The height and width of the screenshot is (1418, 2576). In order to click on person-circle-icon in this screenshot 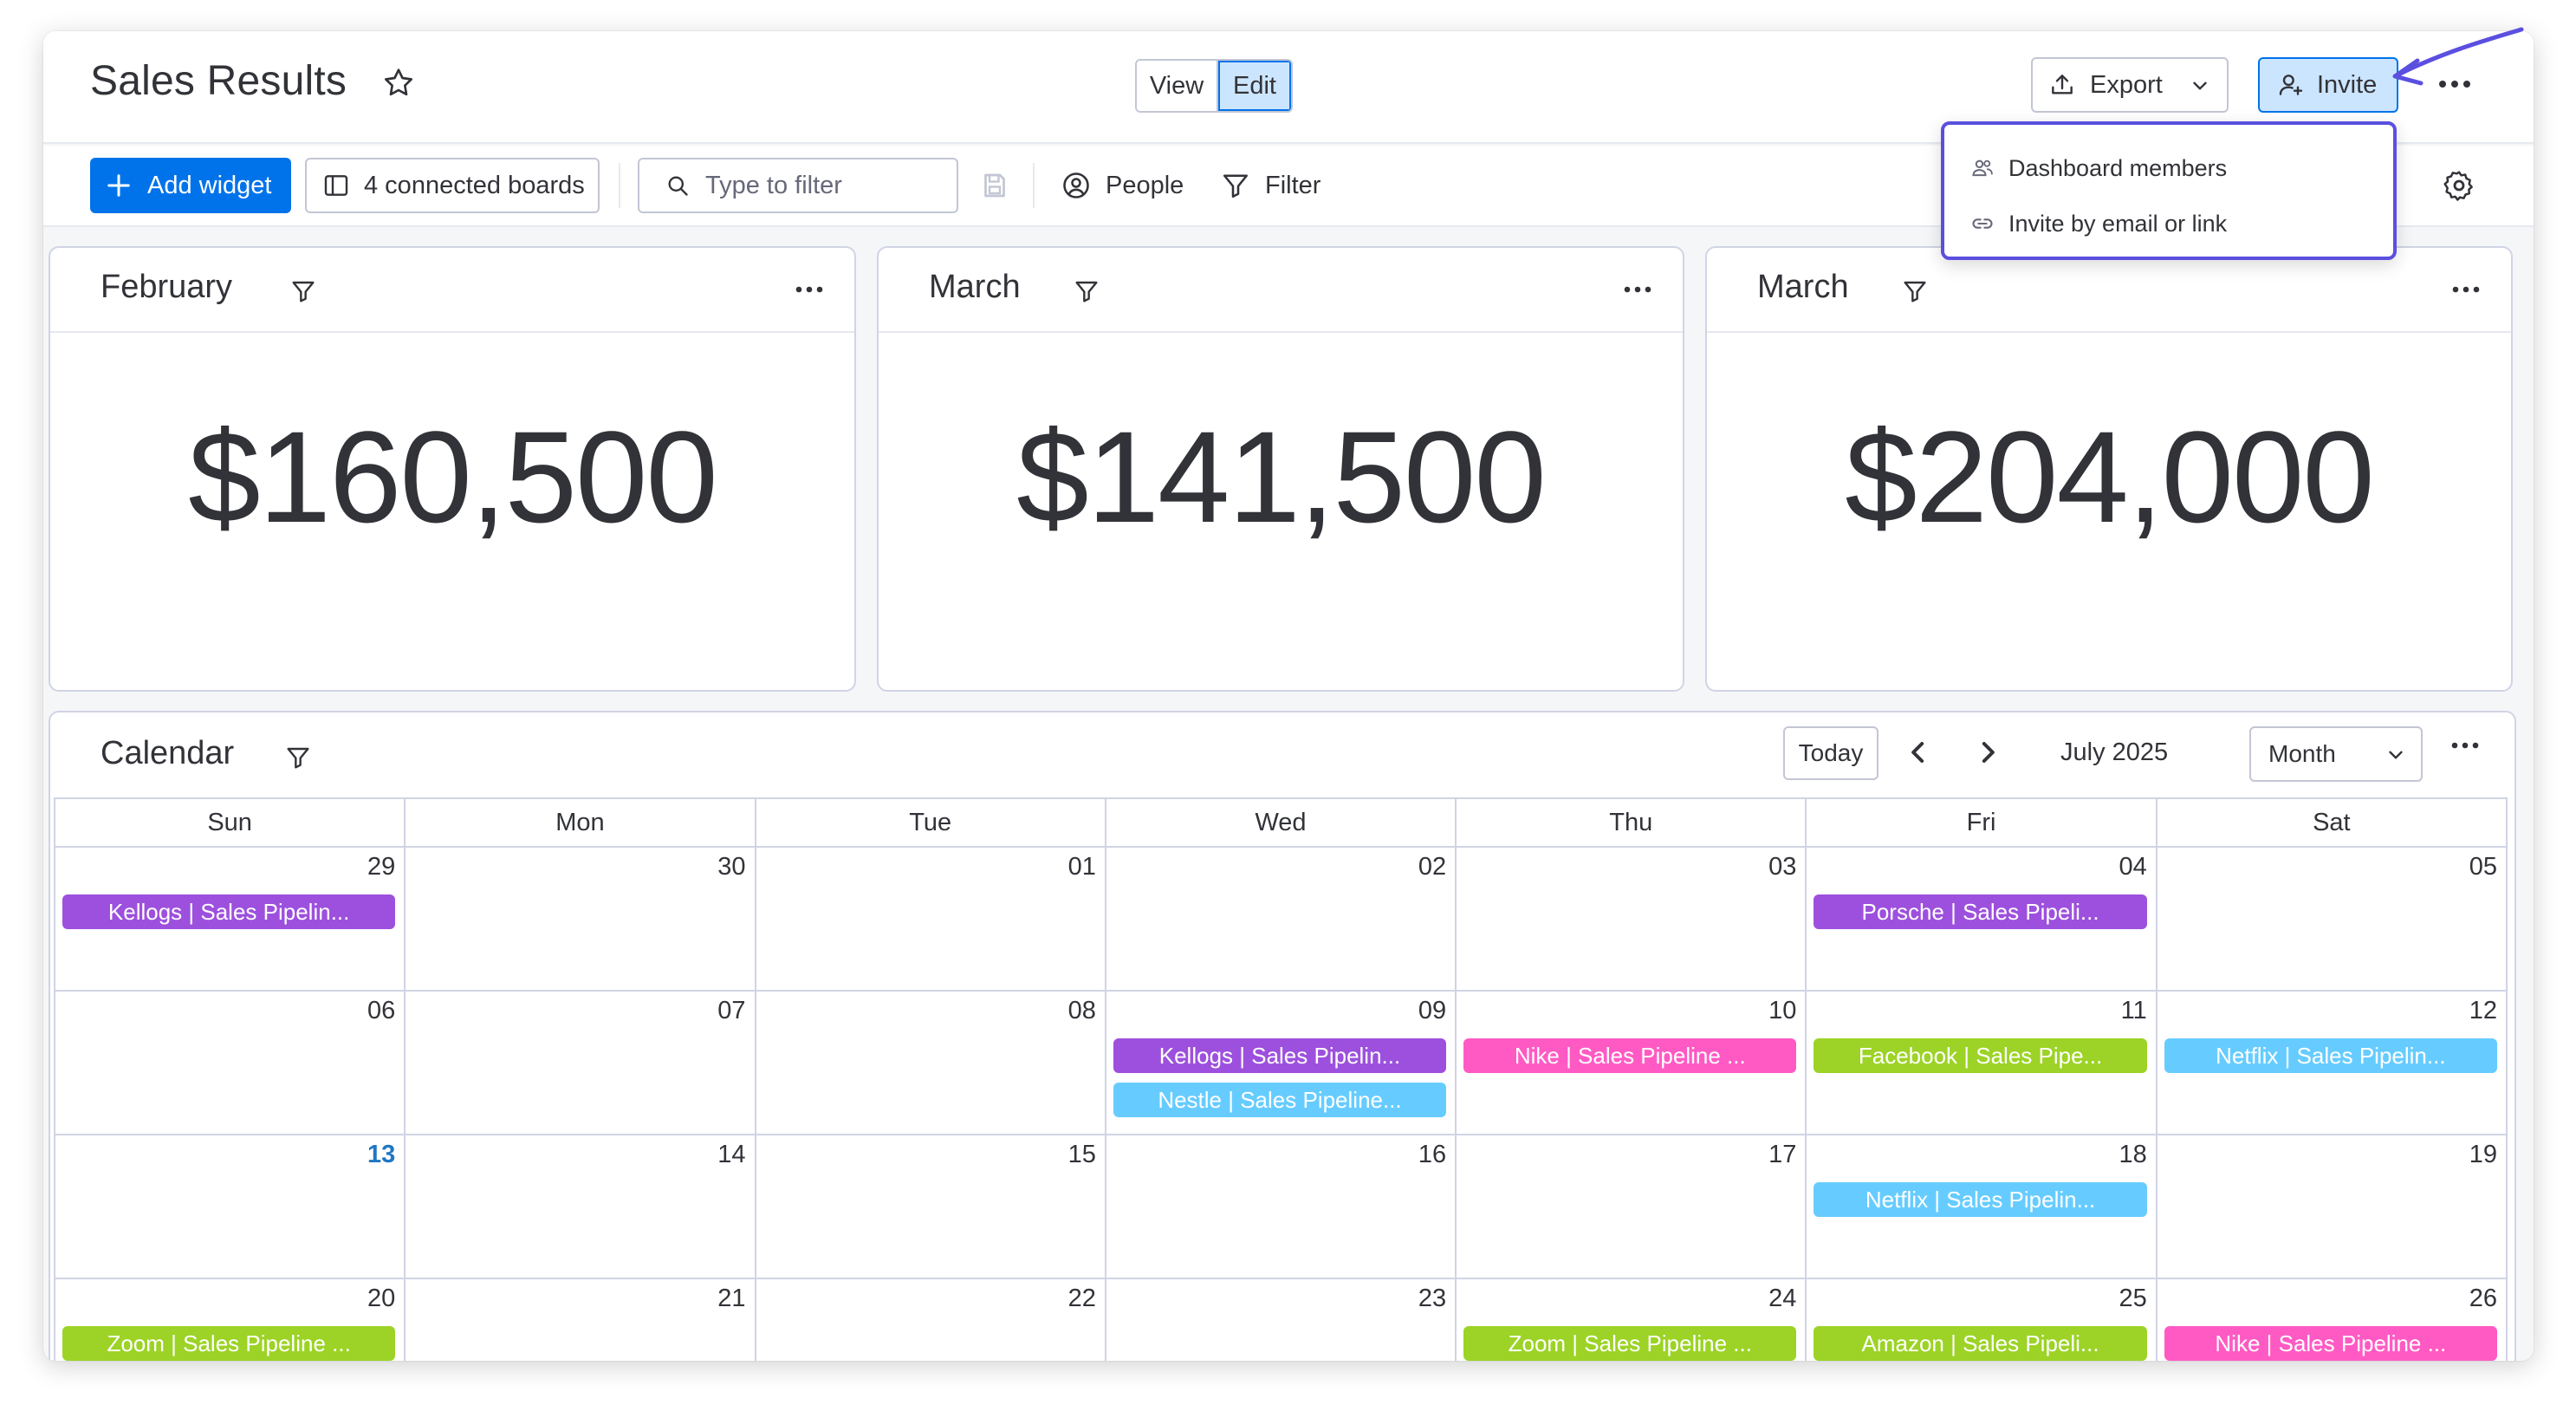, I will do `click(1076, 185)`.